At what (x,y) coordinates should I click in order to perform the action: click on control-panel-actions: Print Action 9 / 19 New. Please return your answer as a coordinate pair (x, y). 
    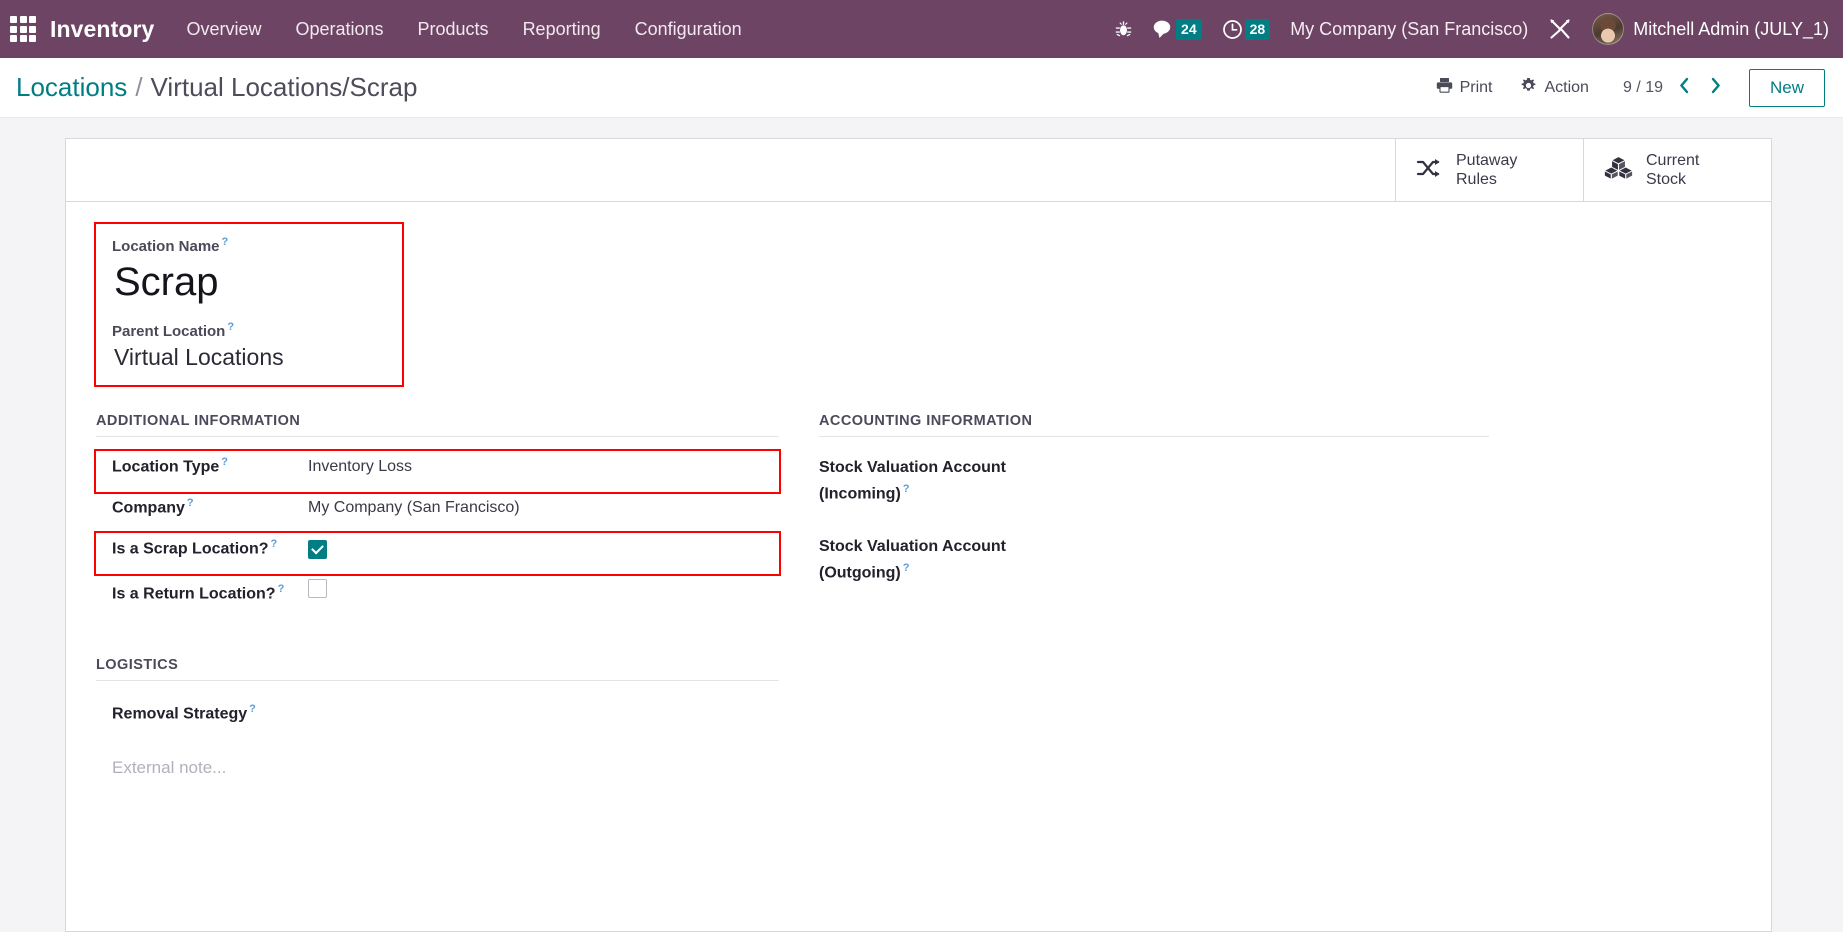
    Looking at the image, I should click on (1623, 87).